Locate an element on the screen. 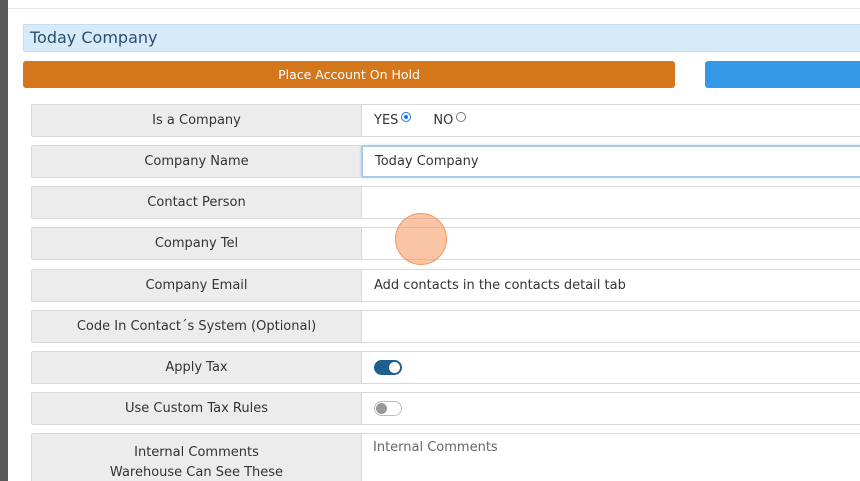  apply-tax-toggle is located at coordinates (388, 367).